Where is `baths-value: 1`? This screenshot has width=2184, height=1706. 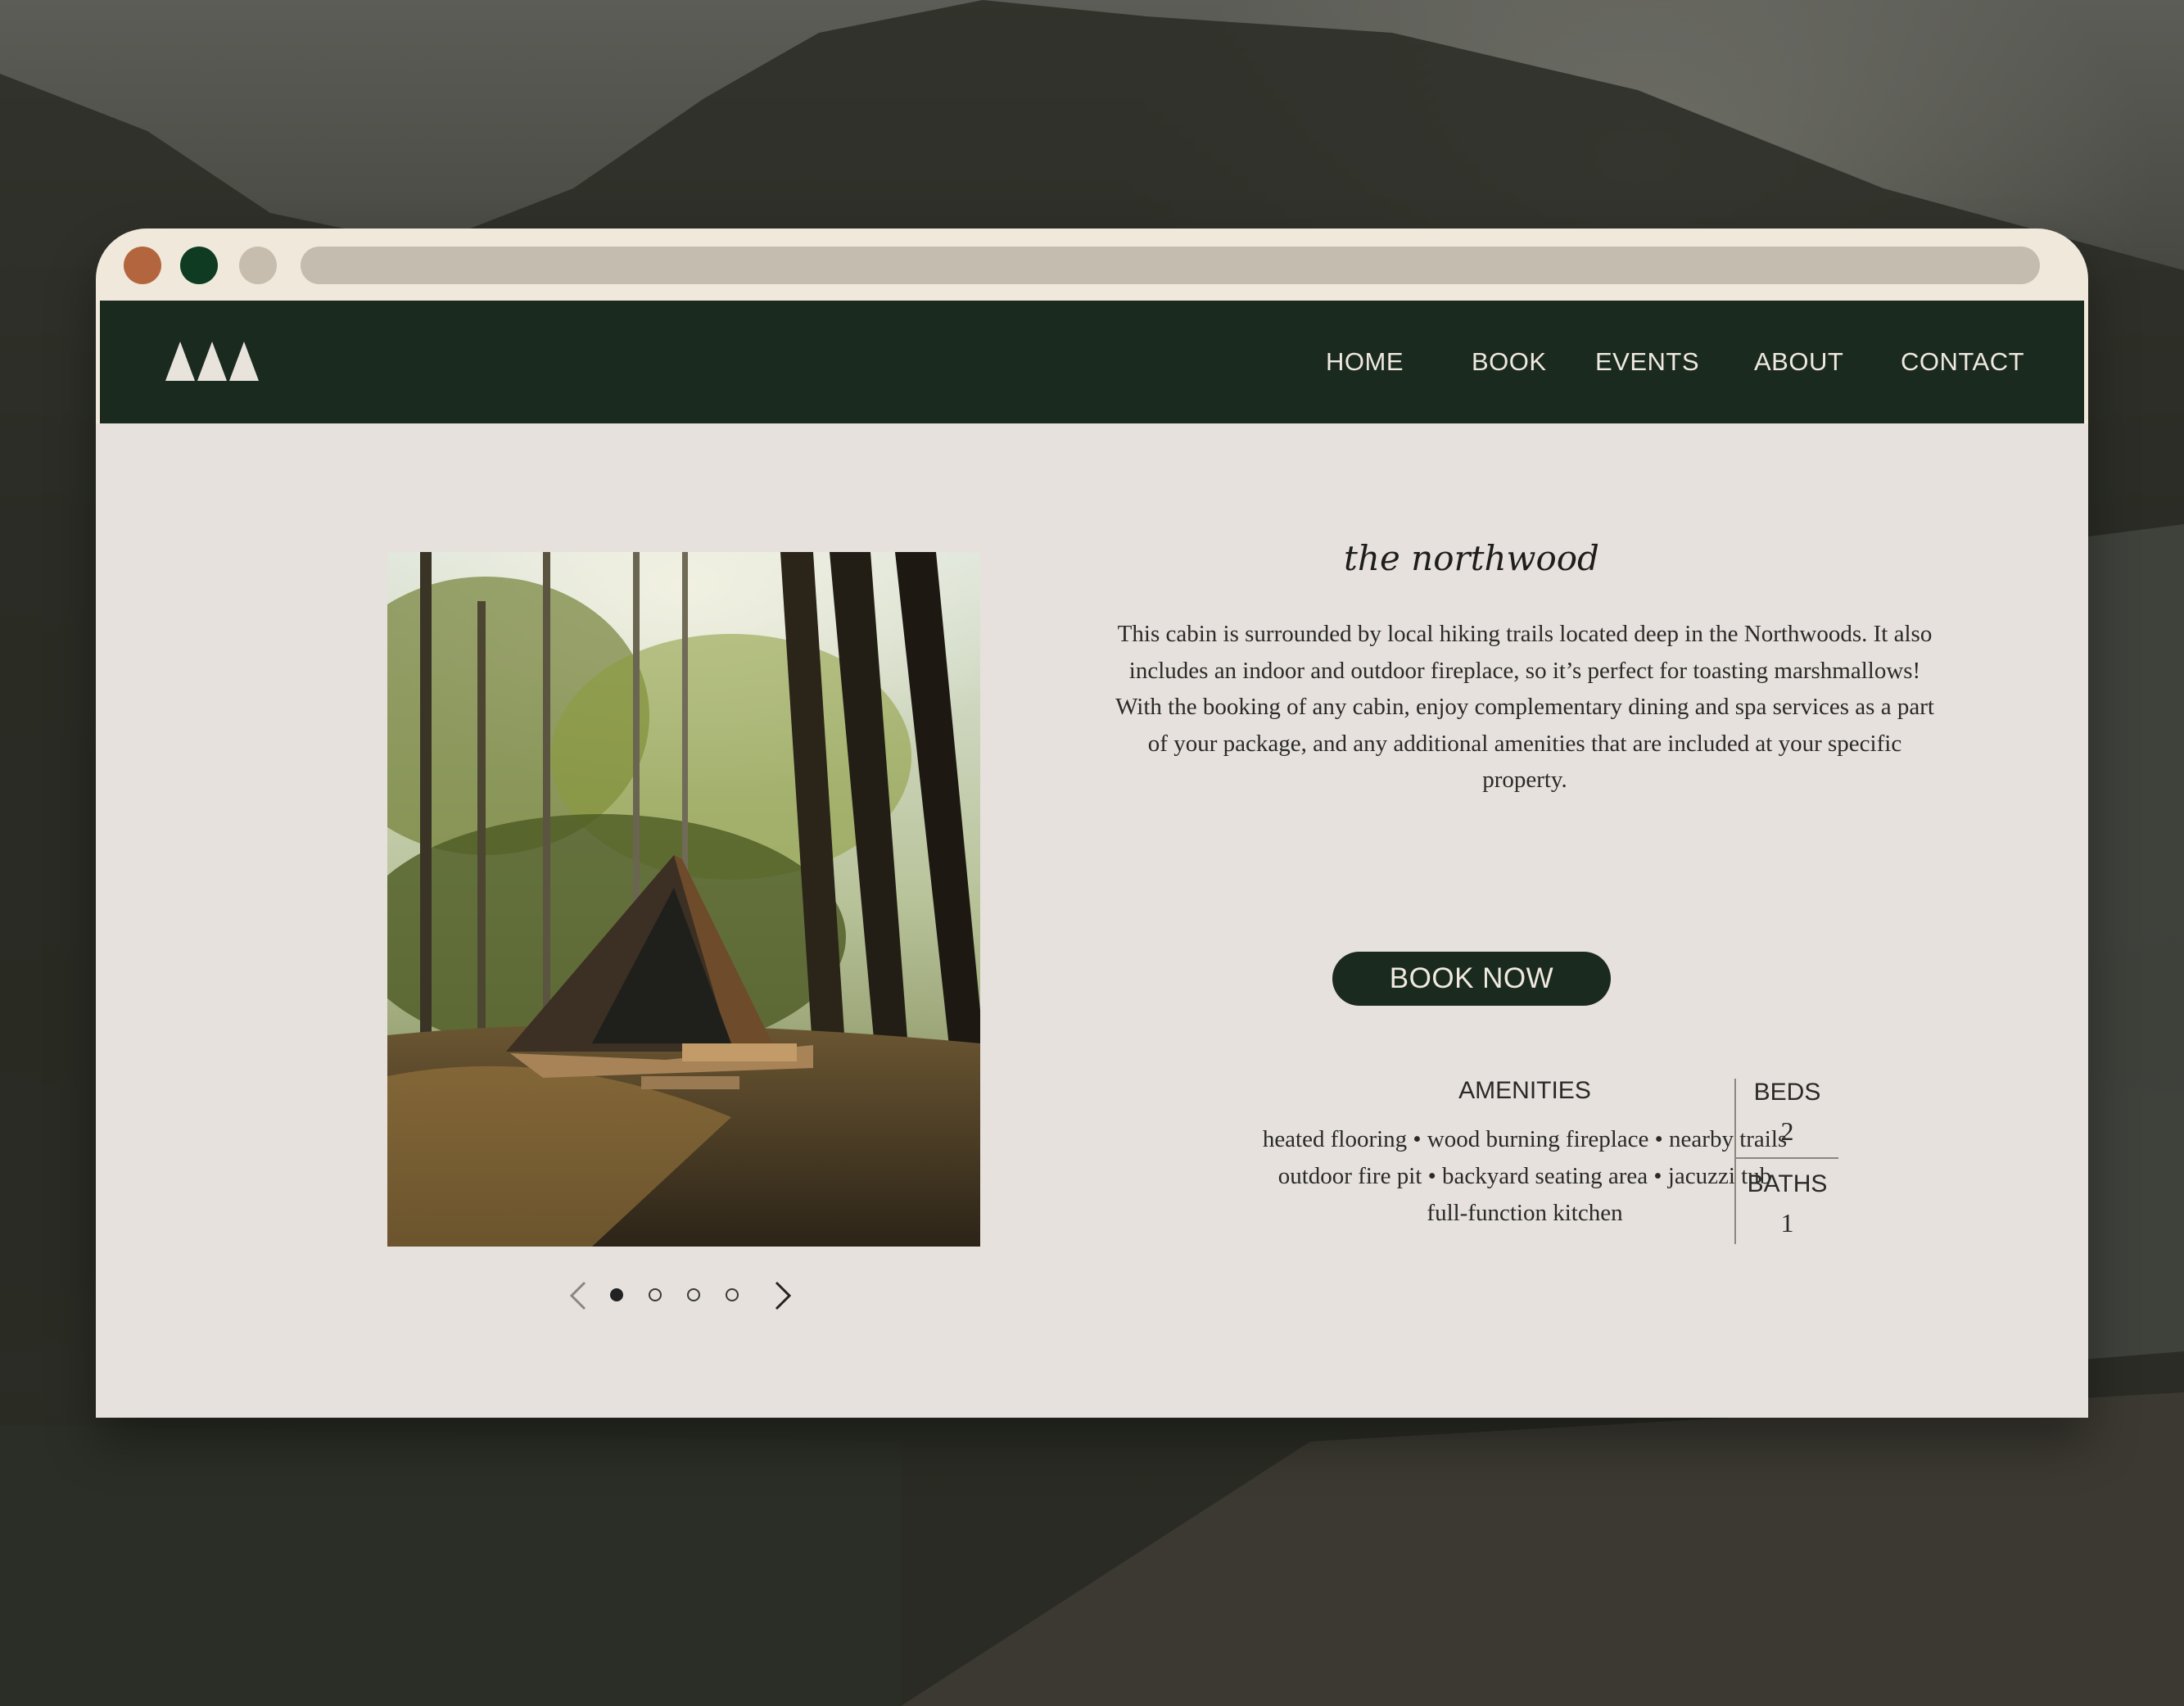
baths-value: 1 is located at coordinates (1787, 1223).